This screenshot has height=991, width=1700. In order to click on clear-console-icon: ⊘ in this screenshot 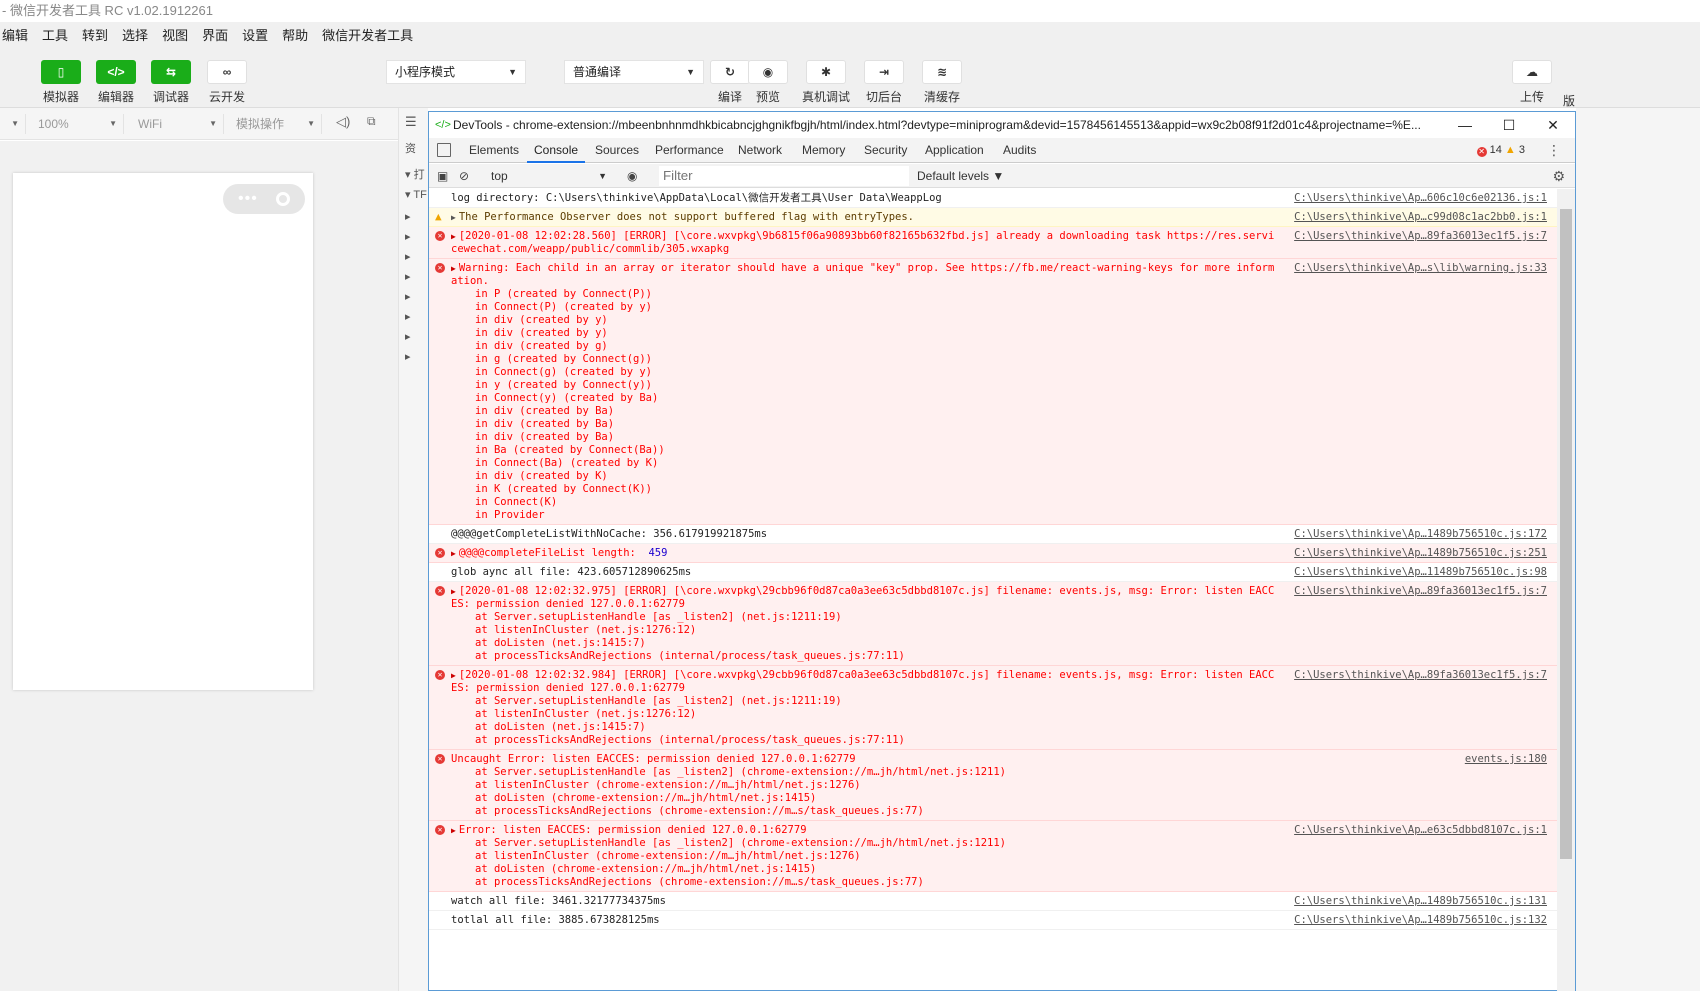, I will do `click(464, 176)`.